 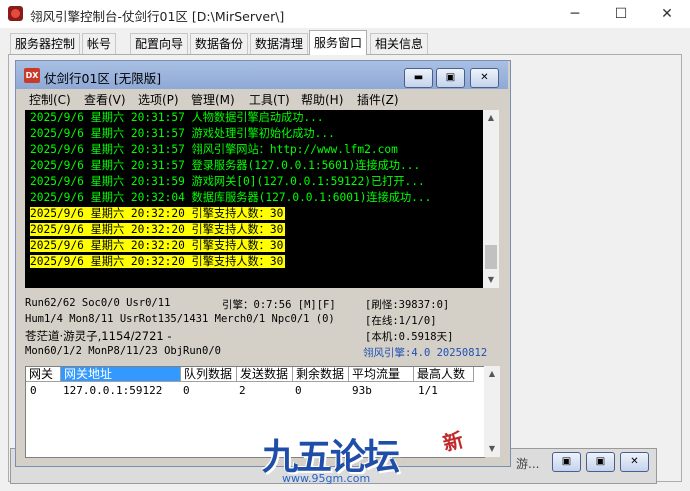 I want to click on status-spawn: [刷怪:39837:0], so click(x=407, y=305).